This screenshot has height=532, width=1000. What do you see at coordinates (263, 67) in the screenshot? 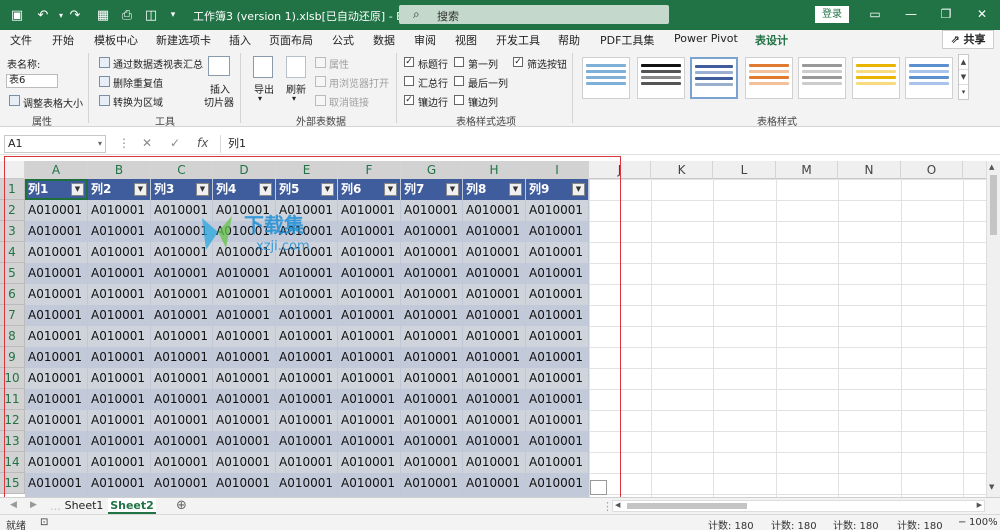
I see `export-icon` at bounding box center [263, 67].